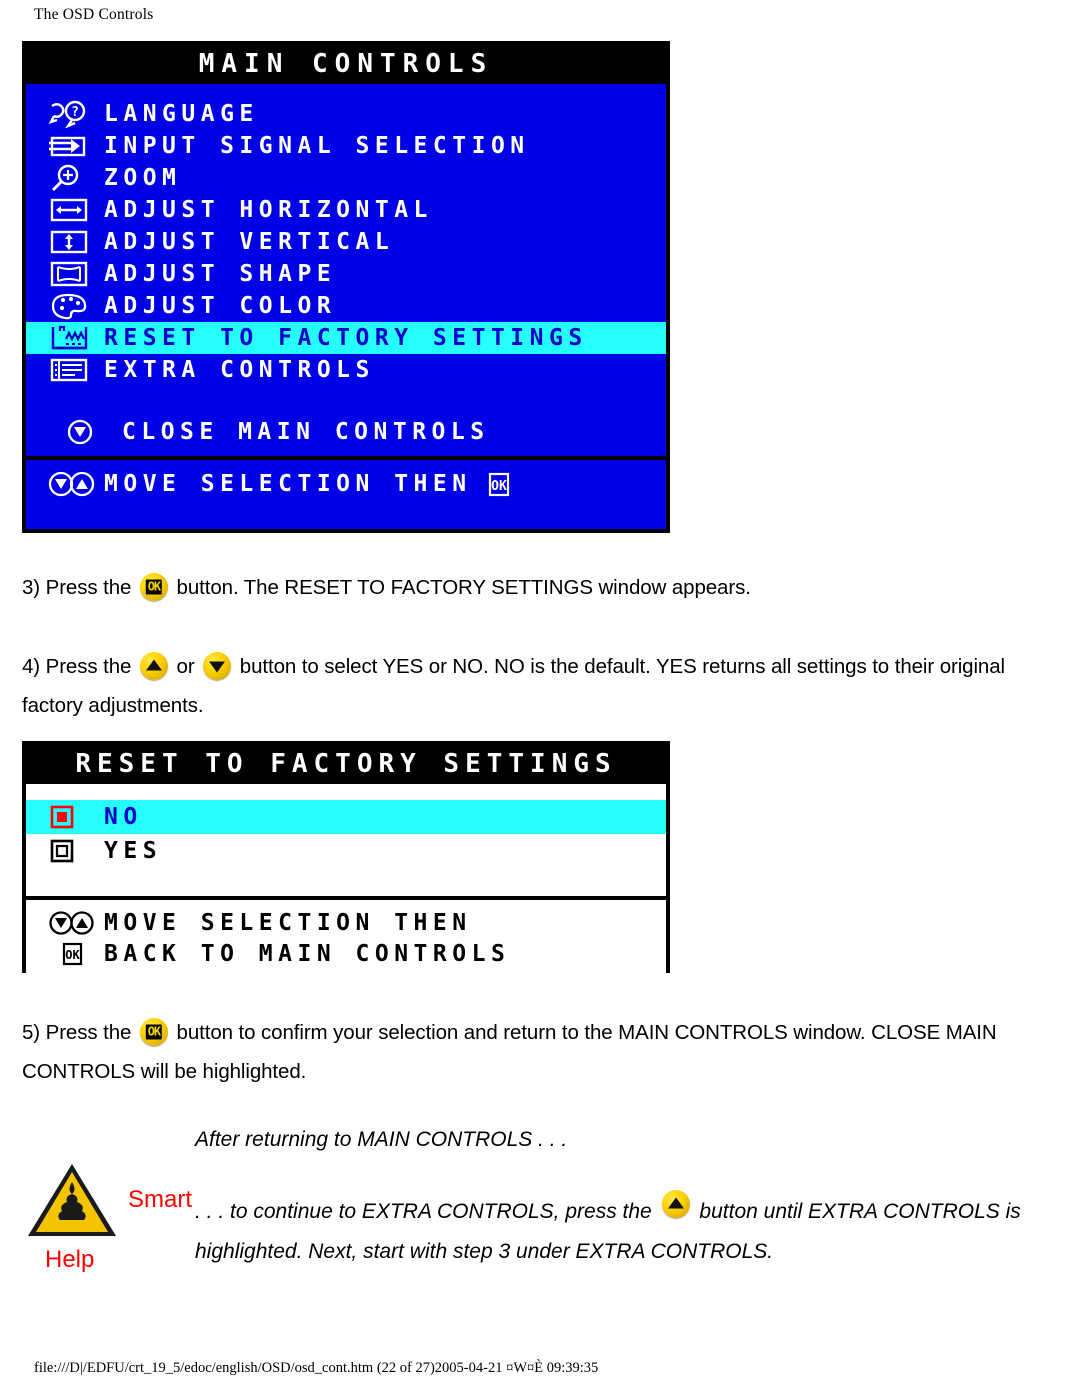 Image resolution: width=1080 pixels, height=1397 pixels. I want to click on main-controls-title: MAIN CONTROLS, so click(346, 64).